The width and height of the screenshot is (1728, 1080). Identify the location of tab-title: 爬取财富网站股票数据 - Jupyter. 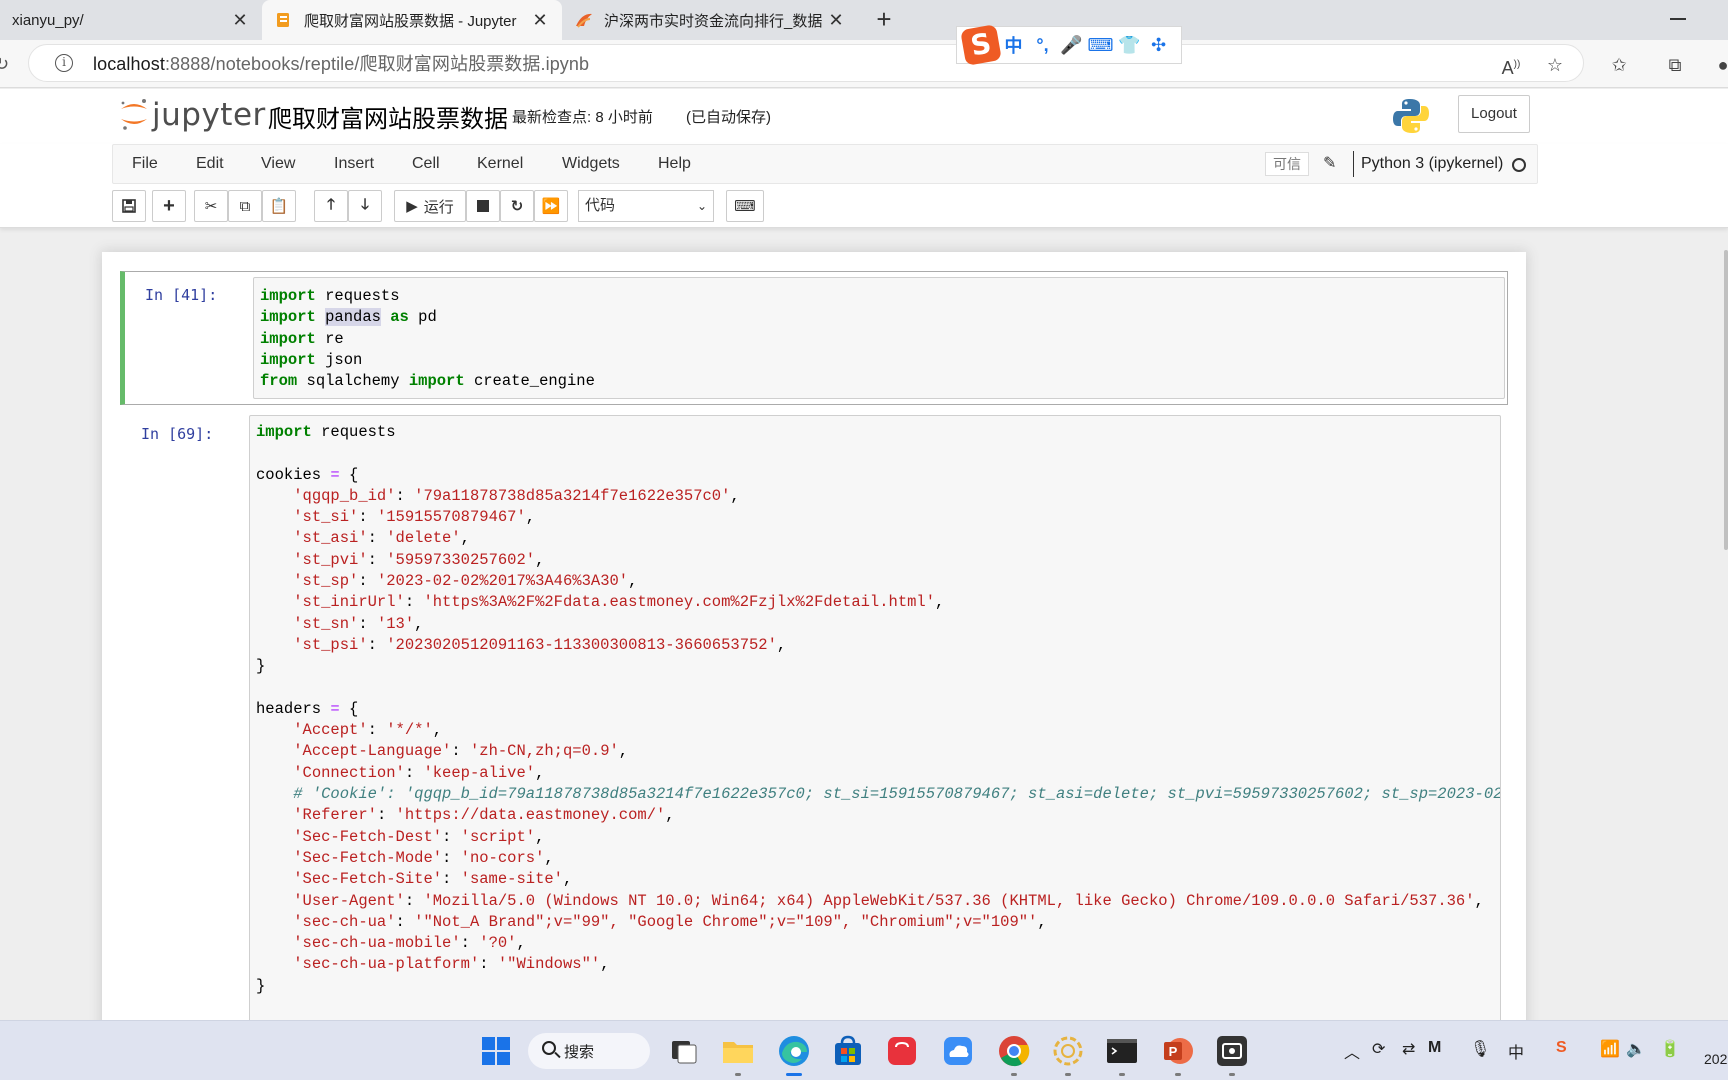
(410, 21).